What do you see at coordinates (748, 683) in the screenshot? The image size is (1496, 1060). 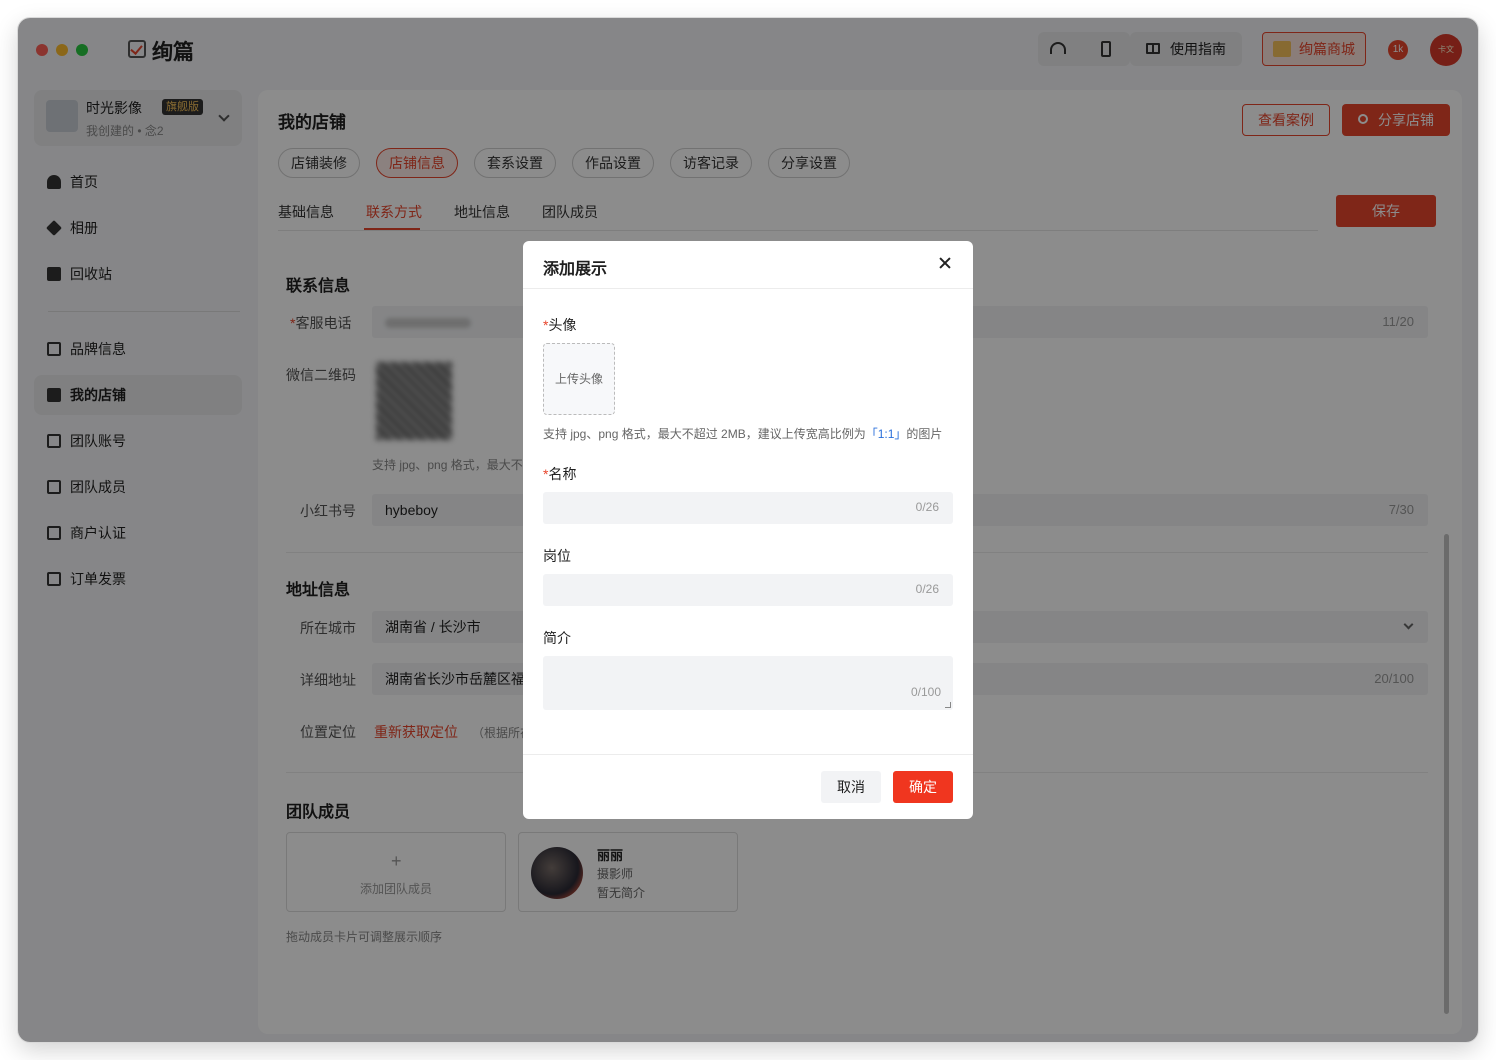 I see `bio-textarea: 0/100` at bounding box center [748, 683].